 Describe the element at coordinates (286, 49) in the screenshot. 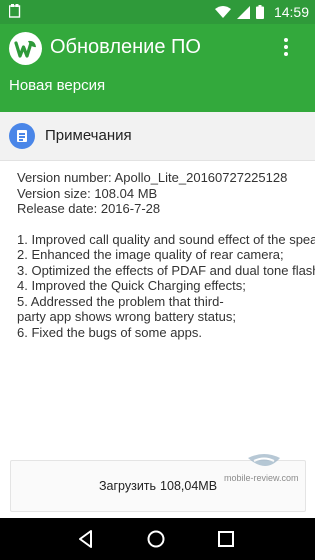

I see `more-options-icon` at that location.